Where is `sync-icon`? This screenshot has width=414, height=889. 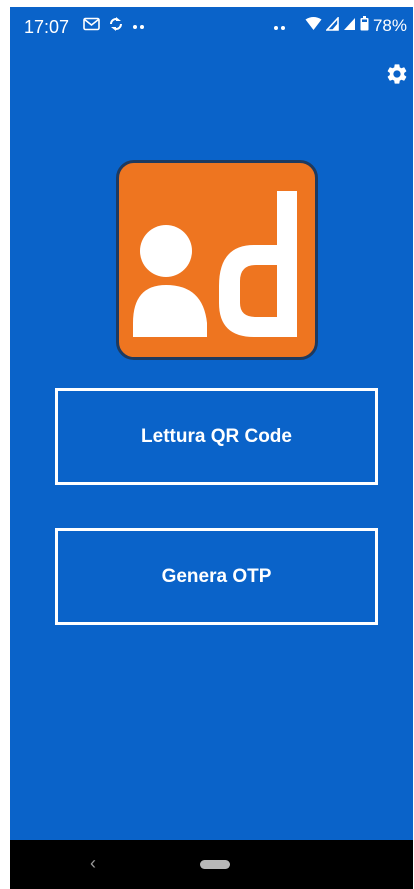
sync-icon is located at coordinates (116, 26).